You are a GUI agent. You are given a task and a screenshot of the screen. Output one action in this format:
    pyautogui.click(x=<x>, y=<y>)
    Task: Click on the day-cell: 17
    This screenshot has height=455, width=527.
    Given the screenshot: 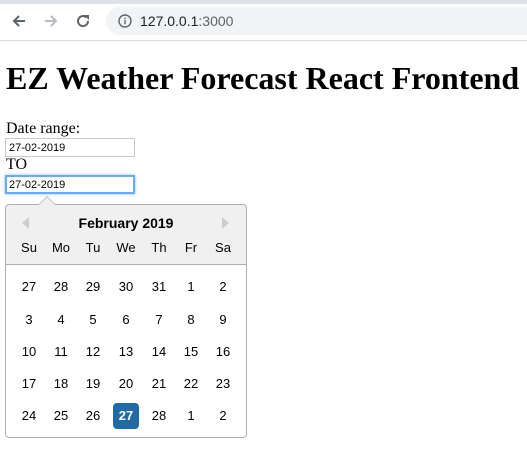 What is the action you would take?
    pyautogui.click(x=29, y=384)
    